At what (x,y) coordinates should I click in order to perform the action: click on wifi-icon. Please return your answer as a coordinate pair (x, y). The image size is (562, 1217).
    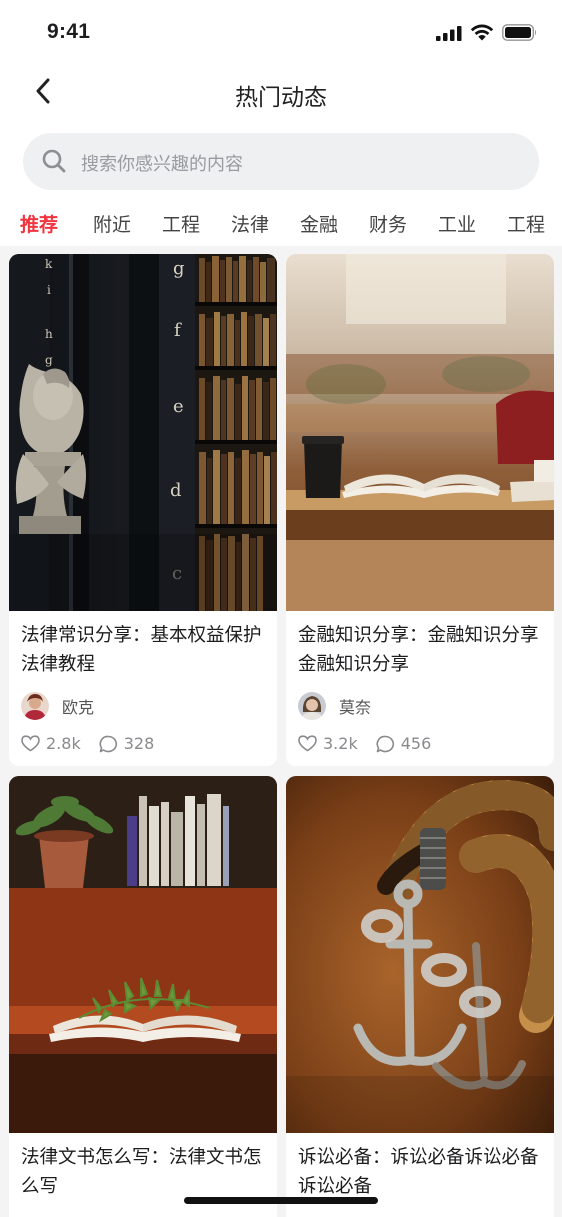
    Looking at the image, I should click on (482, 34).